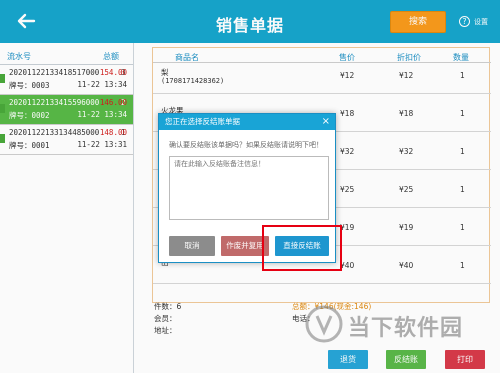 The image size is (500, 373). I want to click on watermark-text: 当下软件园, so click(406, 328).